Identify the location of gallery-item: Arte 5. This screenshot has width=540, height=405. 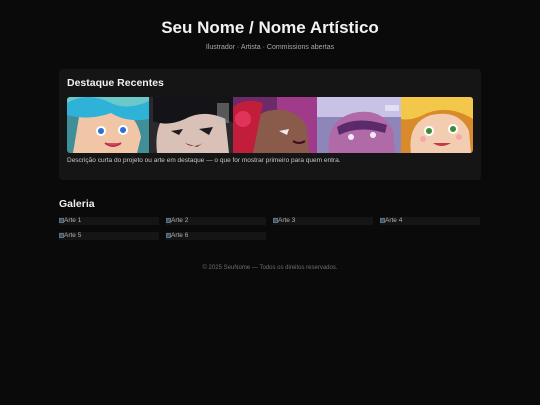
(109, 236).